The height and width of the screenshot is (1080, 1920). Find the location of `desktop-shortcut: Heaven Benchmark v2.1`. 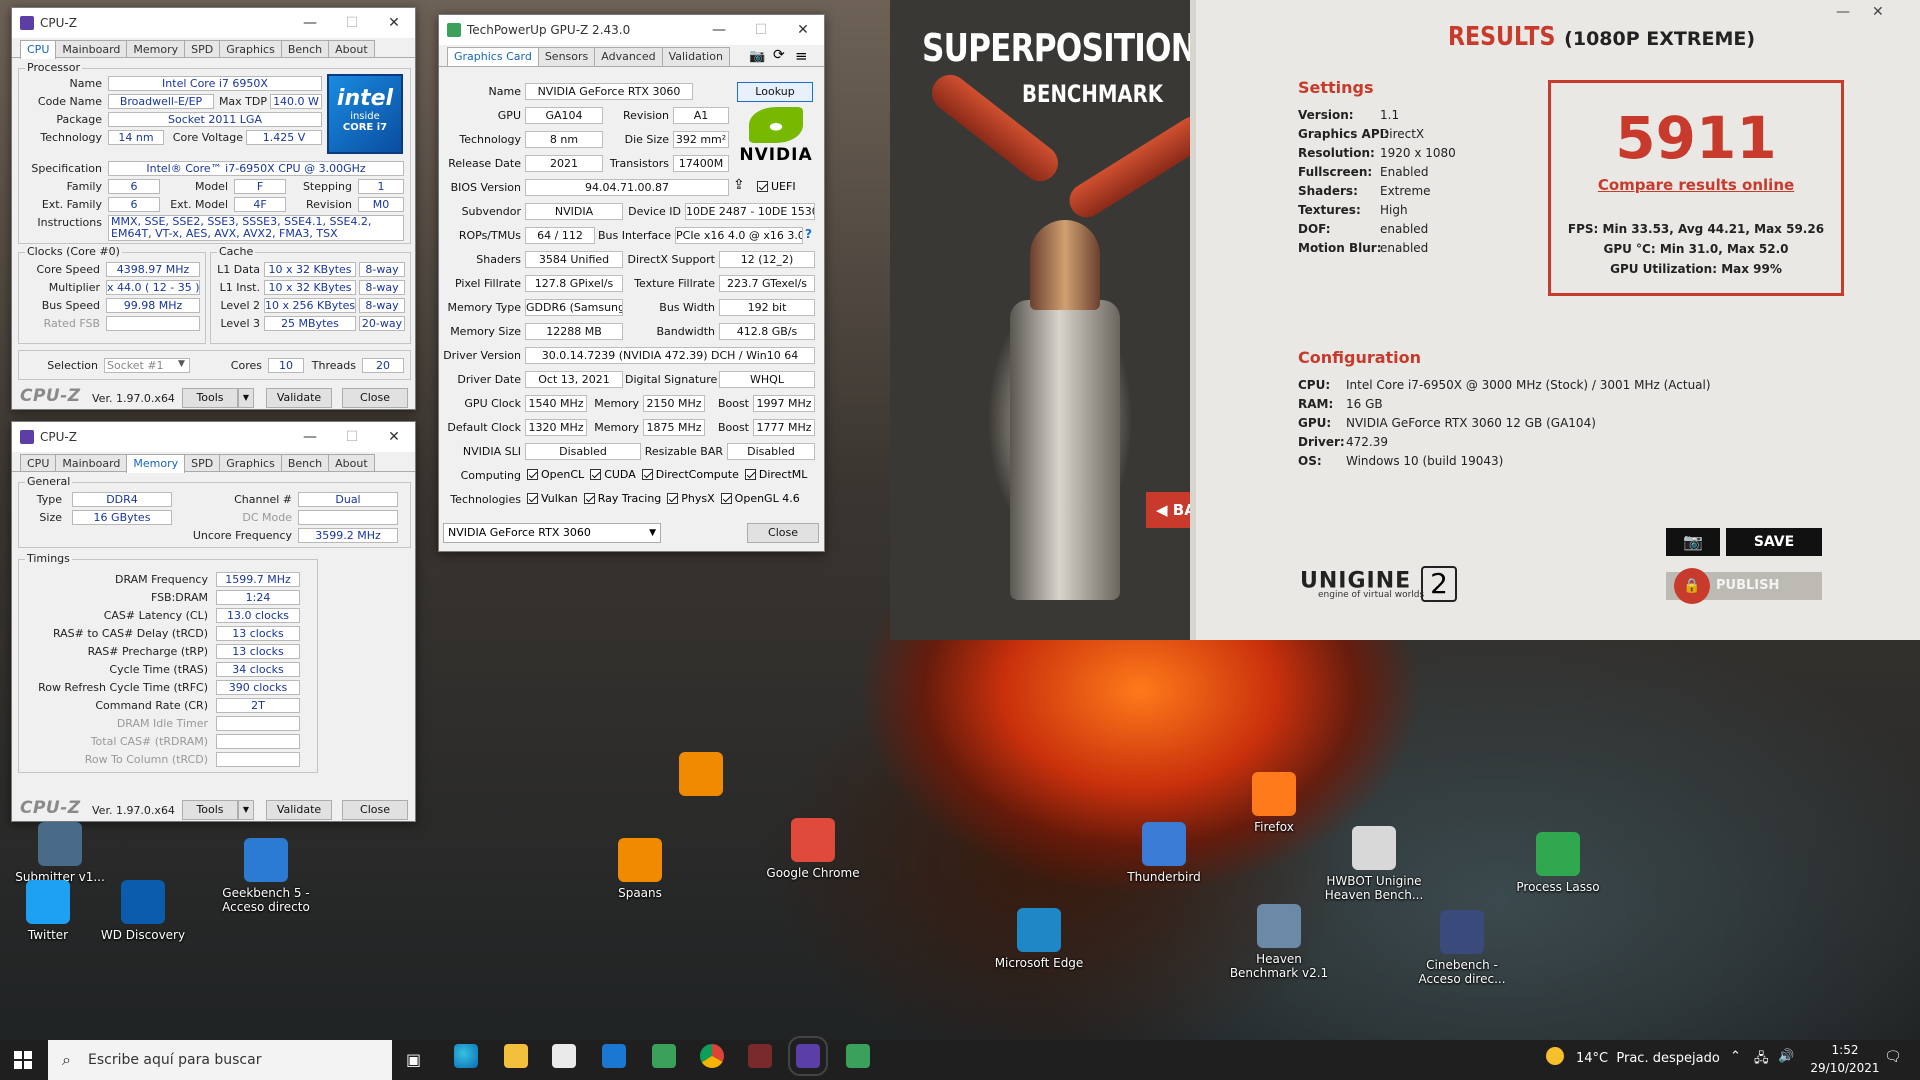

desktop-shortcut: Heaven Benchmark v2.1 is located at coordinates (1279, 942).